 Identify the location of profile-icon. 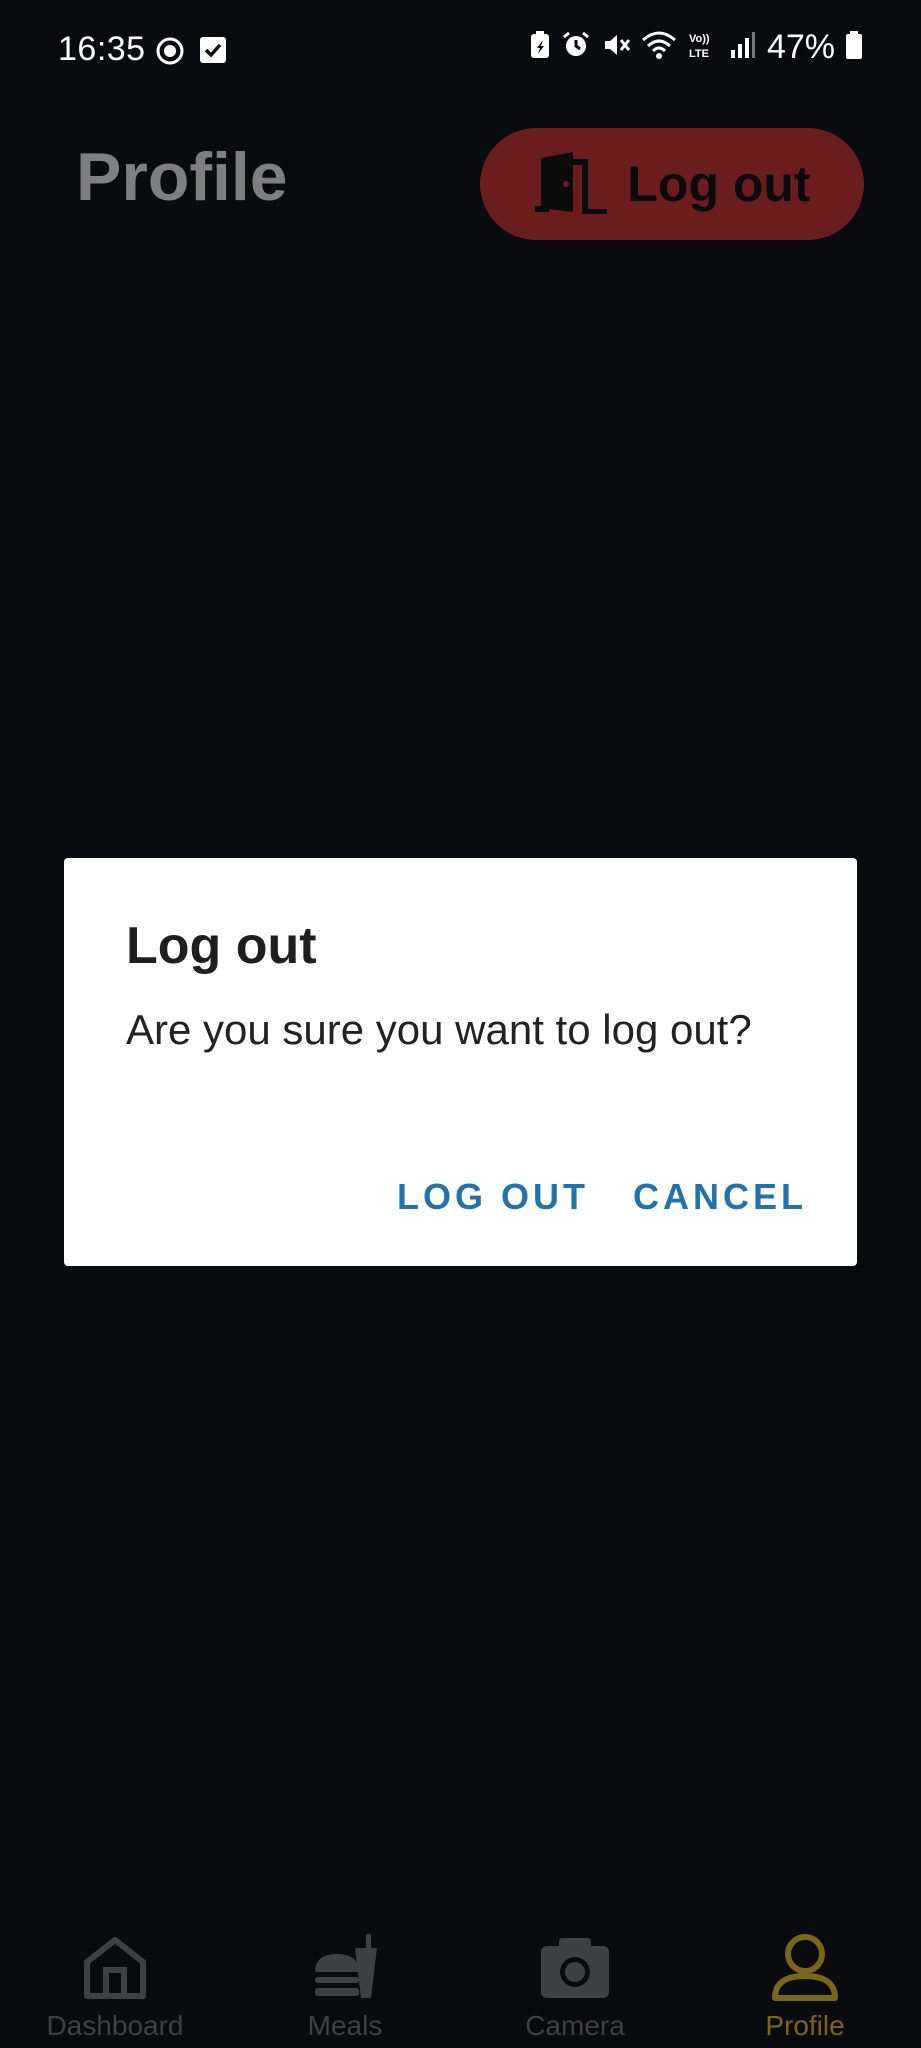
(805, 1968).